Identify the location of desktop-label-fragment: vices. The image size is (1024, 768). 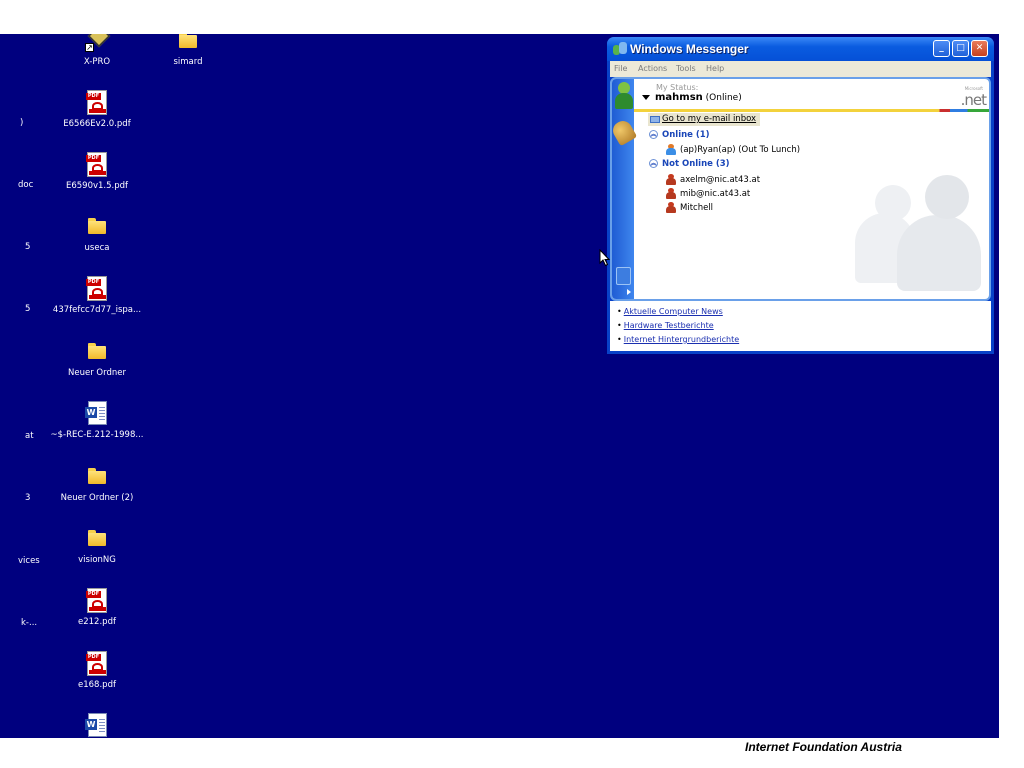
(29, 561).